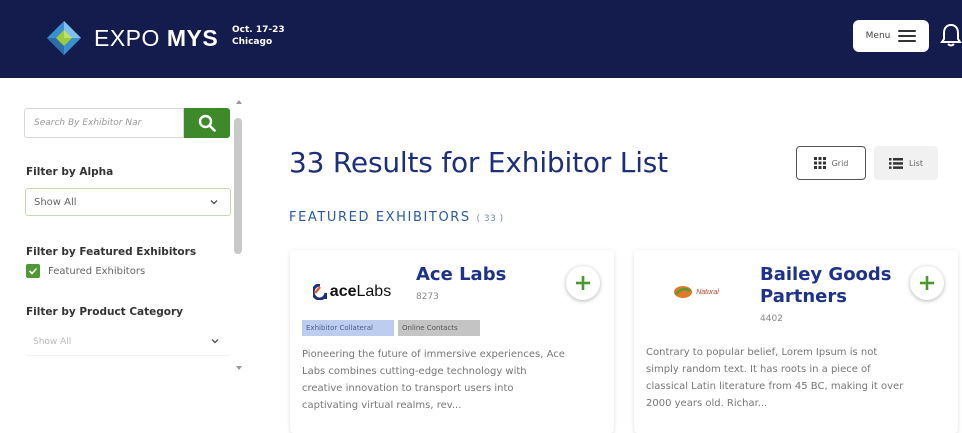 The image size is (962, 433). Describe the element at coordinates (951, 35) in the screenshot. I see `bell-icon` at that location.